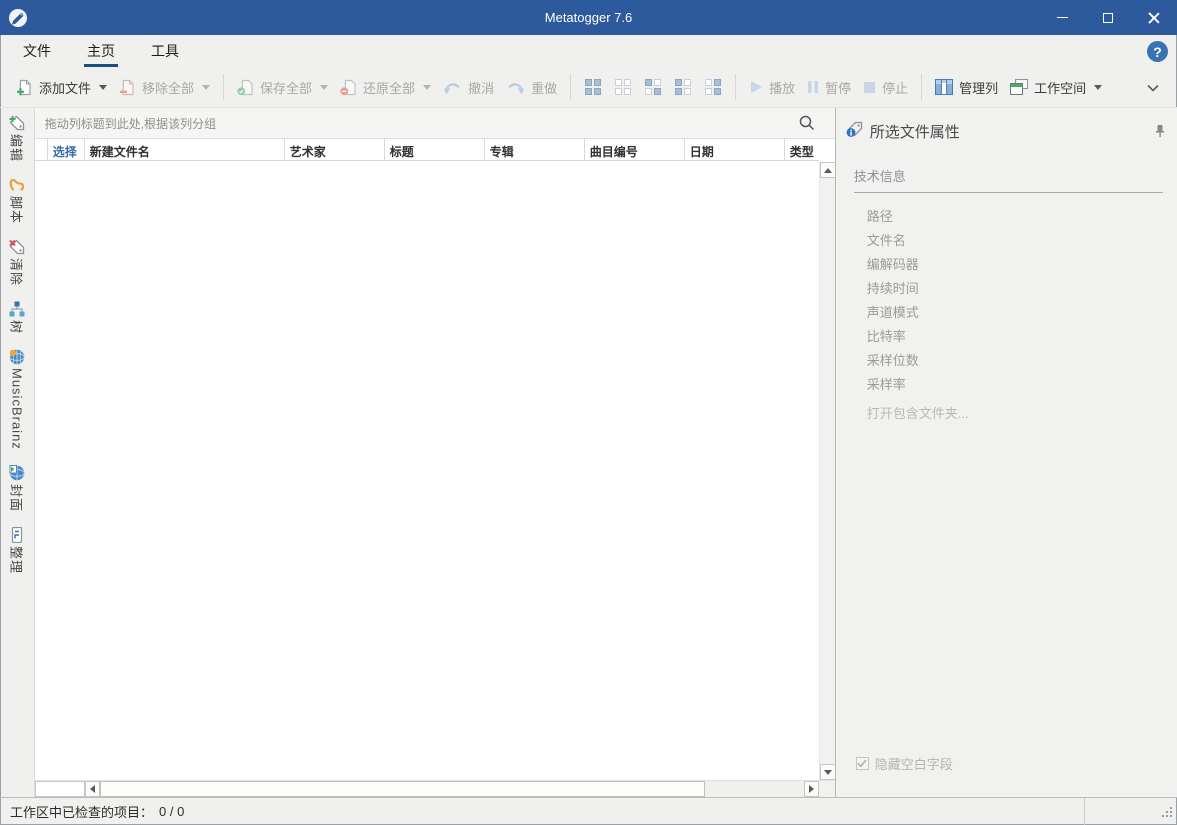  Describe the element at coordinates (593, 87) in the screenshot. I see `select-all-button` at that location.